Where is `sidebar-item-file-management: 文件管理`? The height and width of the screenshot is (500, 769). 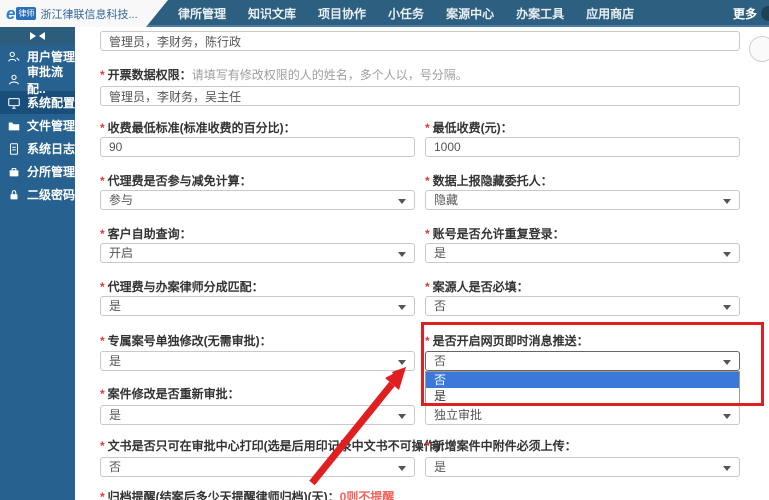 sidebar-item-file-management: 文件管理 is located at coordinates (37, 125).